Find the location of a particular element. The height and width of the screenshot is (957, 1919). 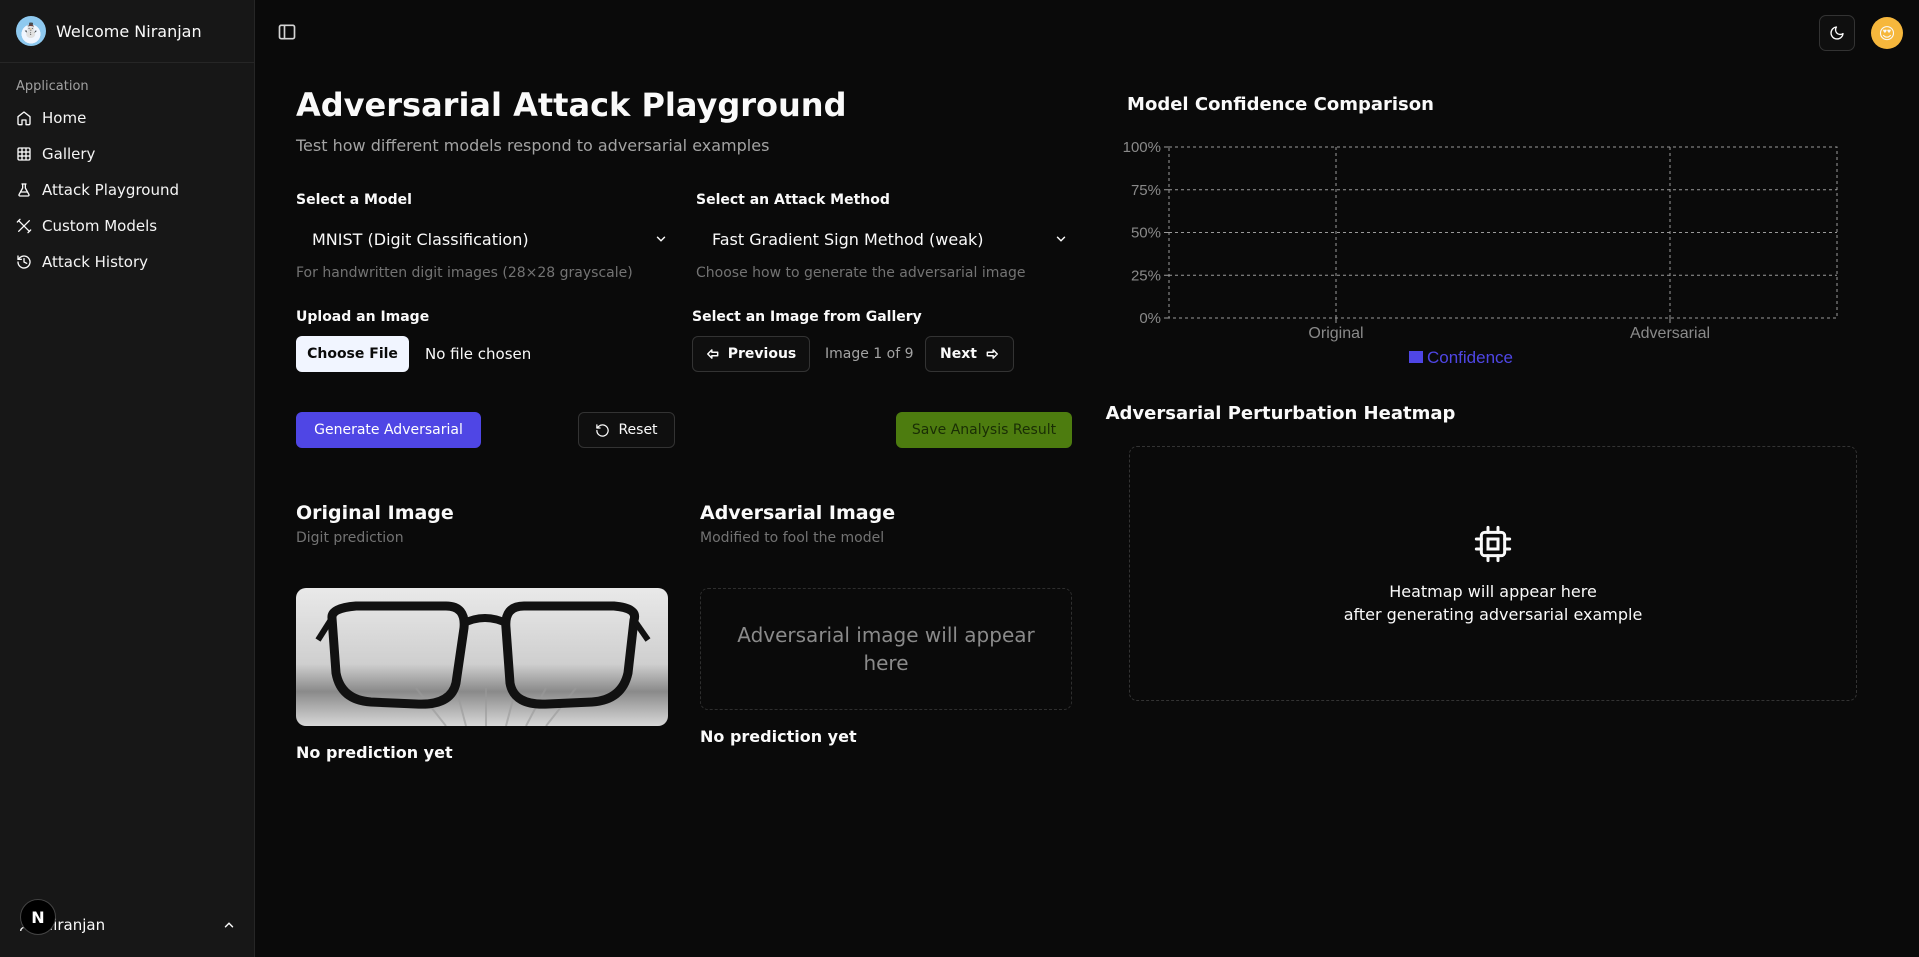

sidebar-item-label: Attack History is located at coordinates (95, 262).